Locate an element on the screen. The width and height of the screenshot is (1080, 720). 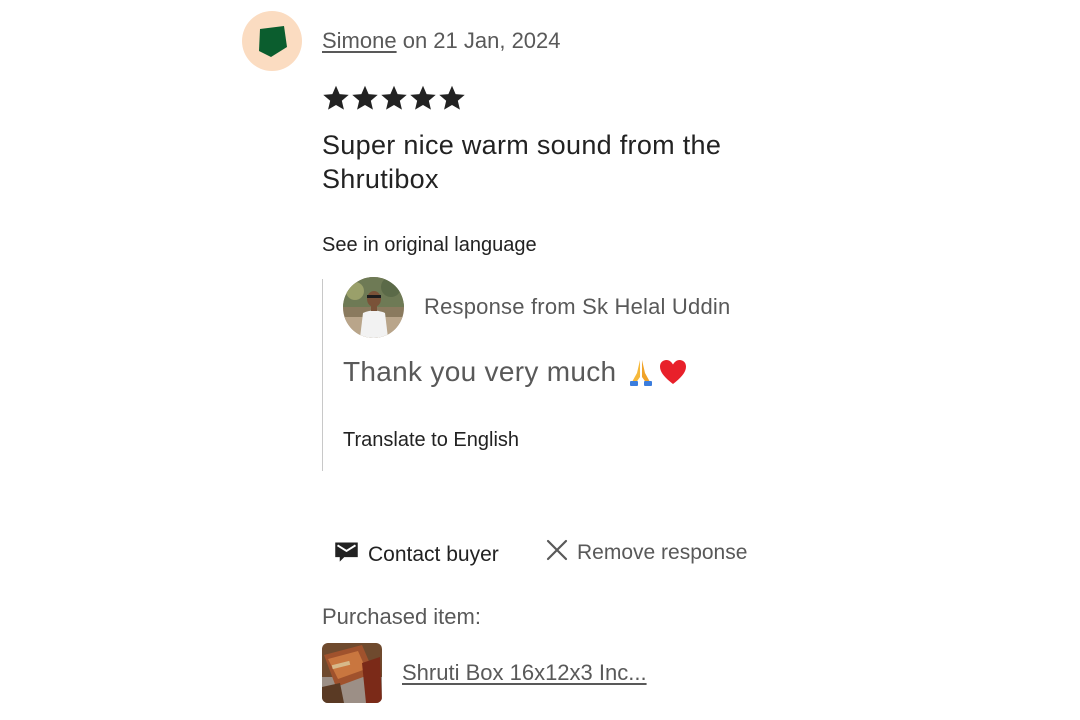
review-text: Super nice warm sound from the Shrutibox is located at coordinates (522, 162).